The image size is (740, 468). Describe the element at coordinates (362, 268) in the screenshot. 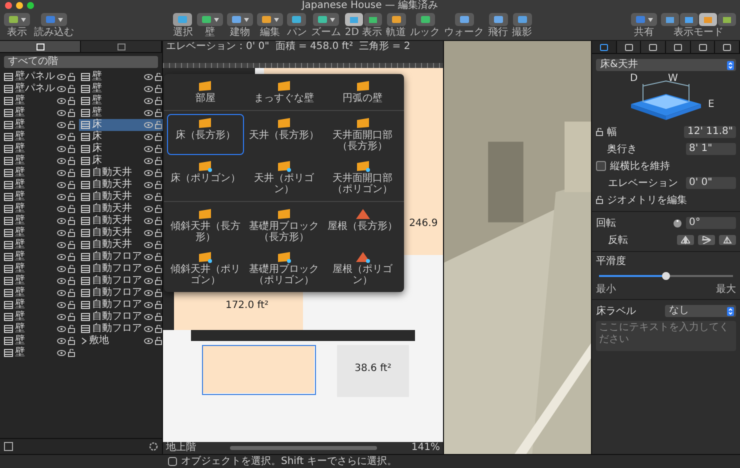

I see `tool-menu-item: 屋根（ポリゴン）` at that location.